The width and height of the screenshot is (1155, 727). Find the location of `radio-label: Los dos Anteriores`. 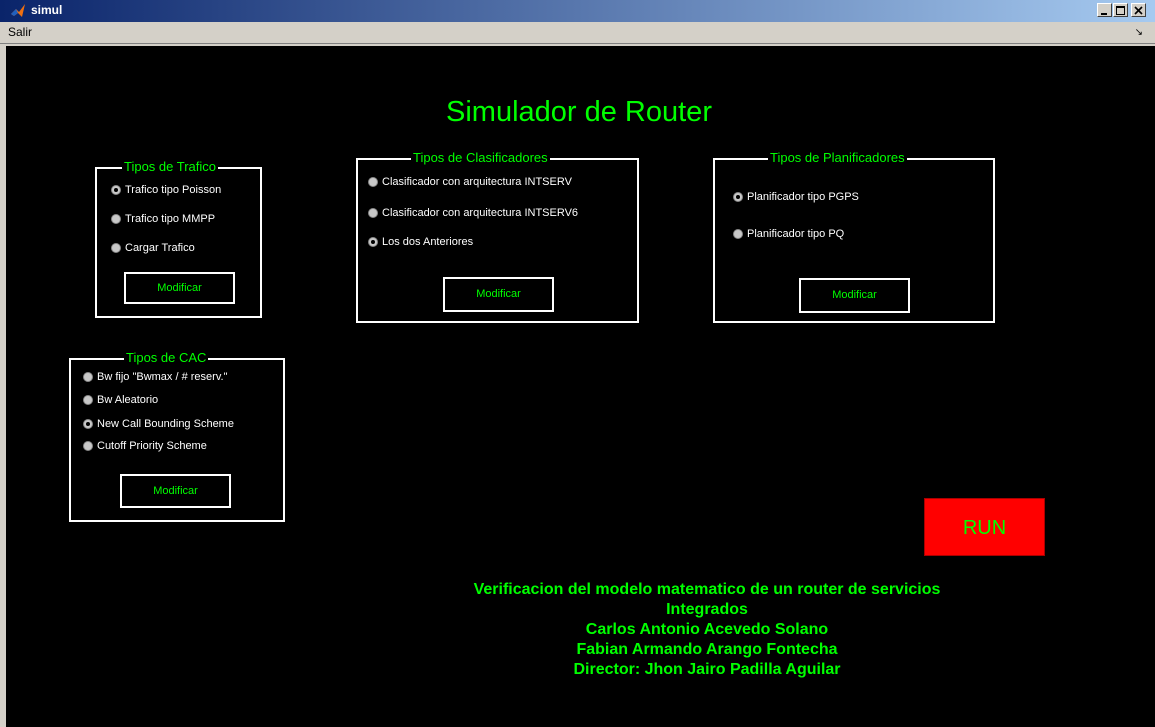

radio-label: Los dos Anteriores is located at coordinates (428, 242).